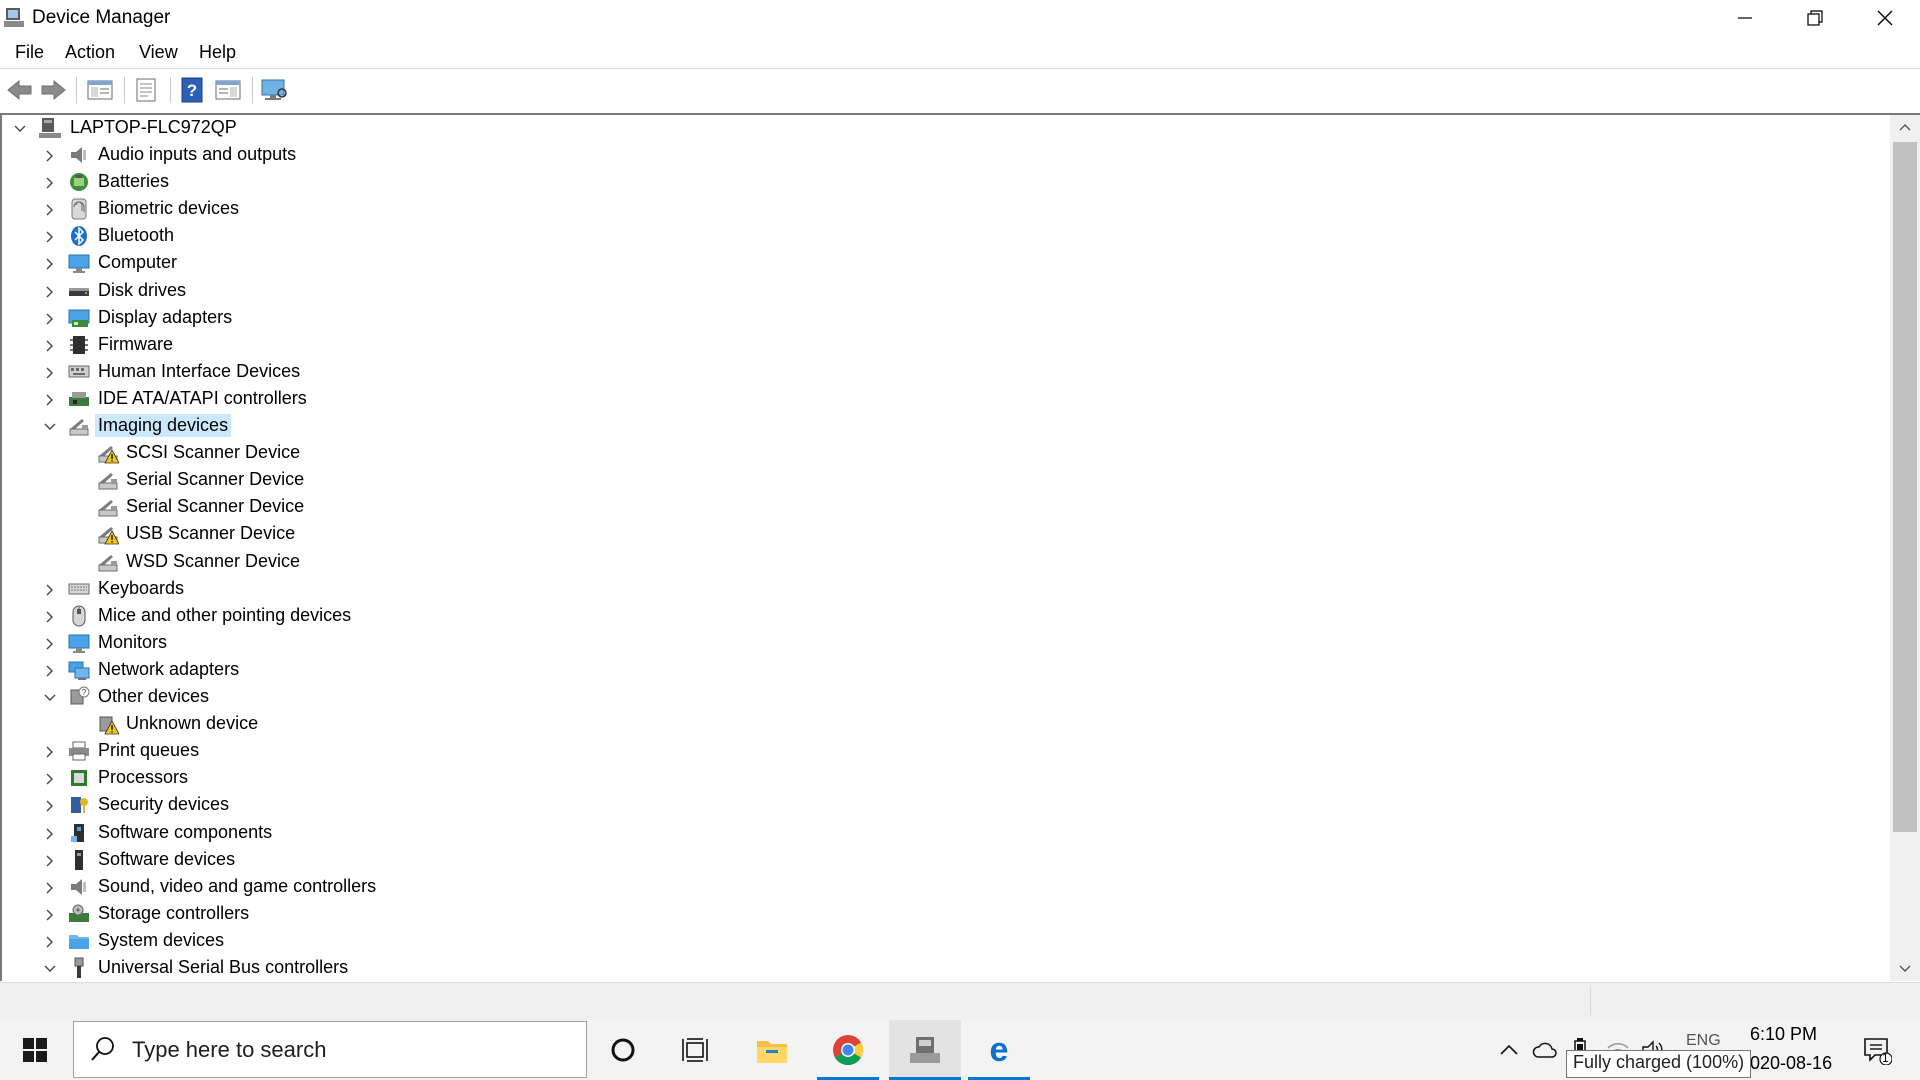 Image resolution: width=1920 pixels, height=1080 pixels. I want to click on language-indicator: ENG, so click(1703, 1041).